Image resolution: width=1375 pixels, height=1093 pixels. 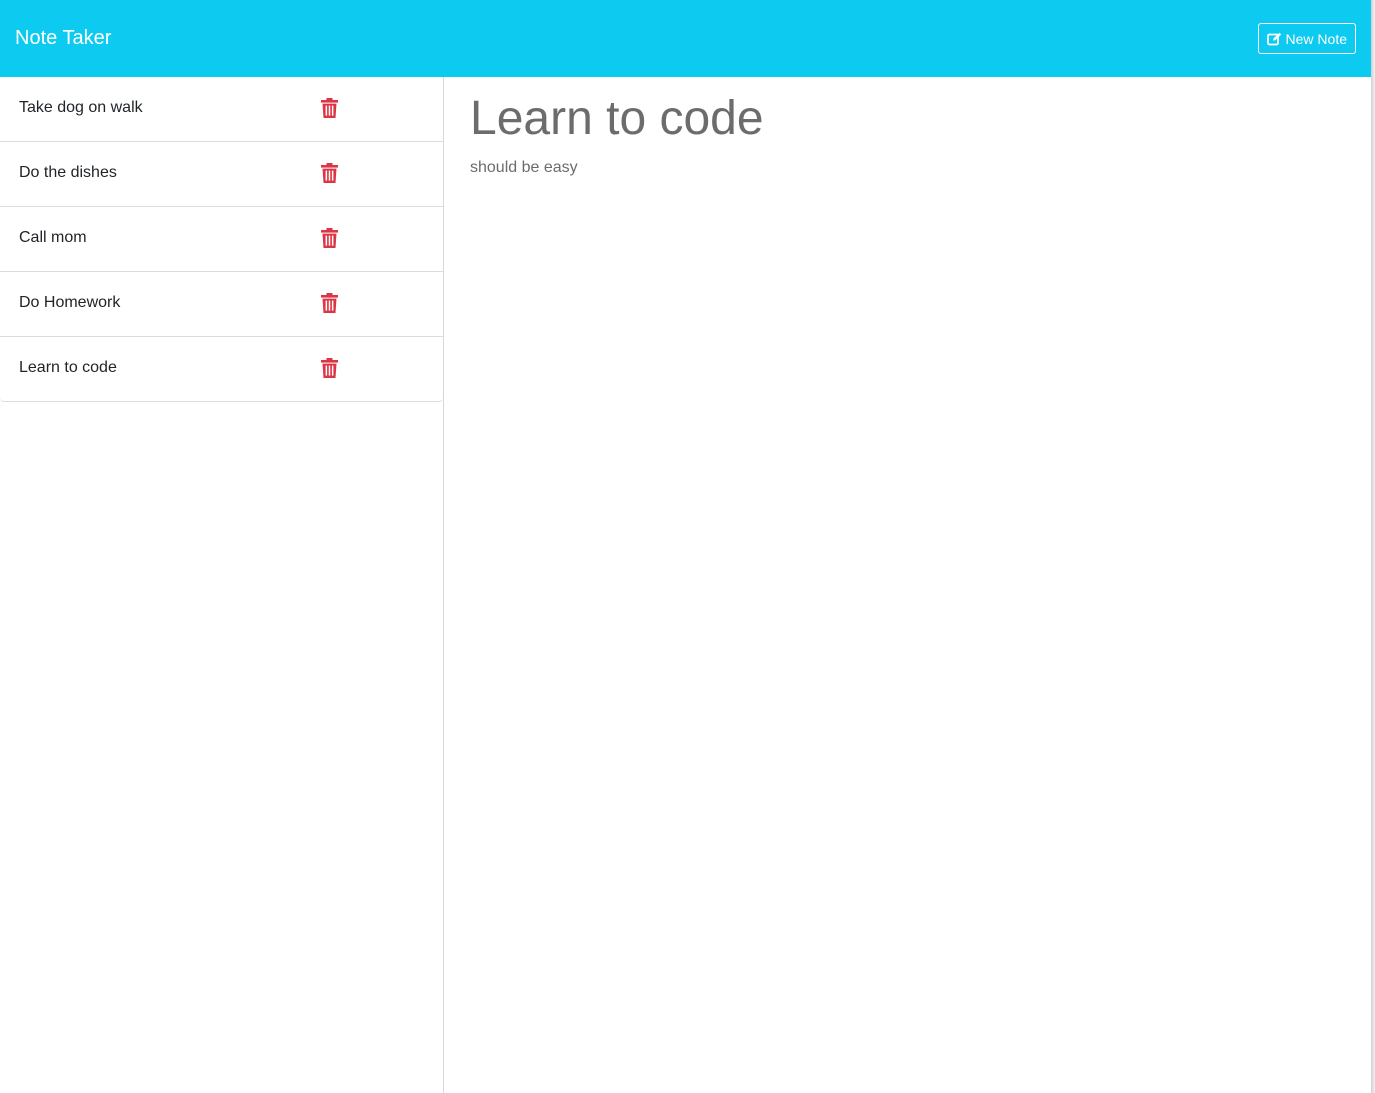 What do you see at coordinates (53, 237) in the screenshot?
I see `note-title: Call mom` at bounding box center [53, 237].